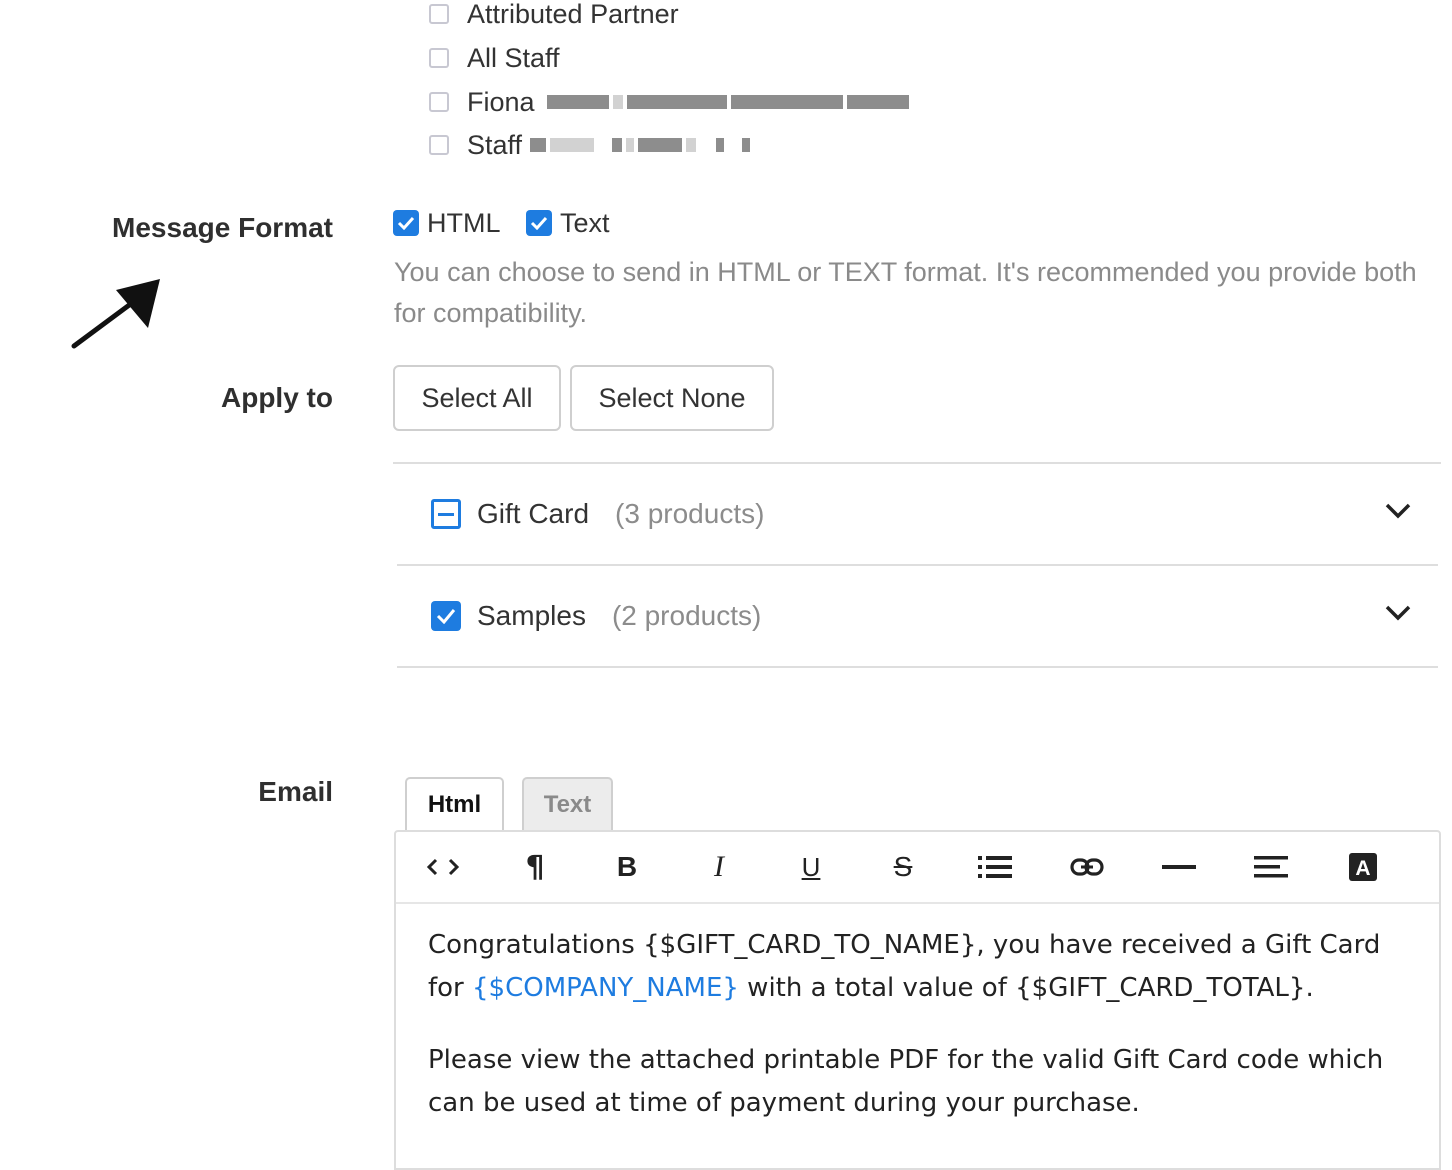 The image size is (1452, 1170). Describe the element at coordinates (443, 867) in the screenshot. I see `code-view-icon` at that location.